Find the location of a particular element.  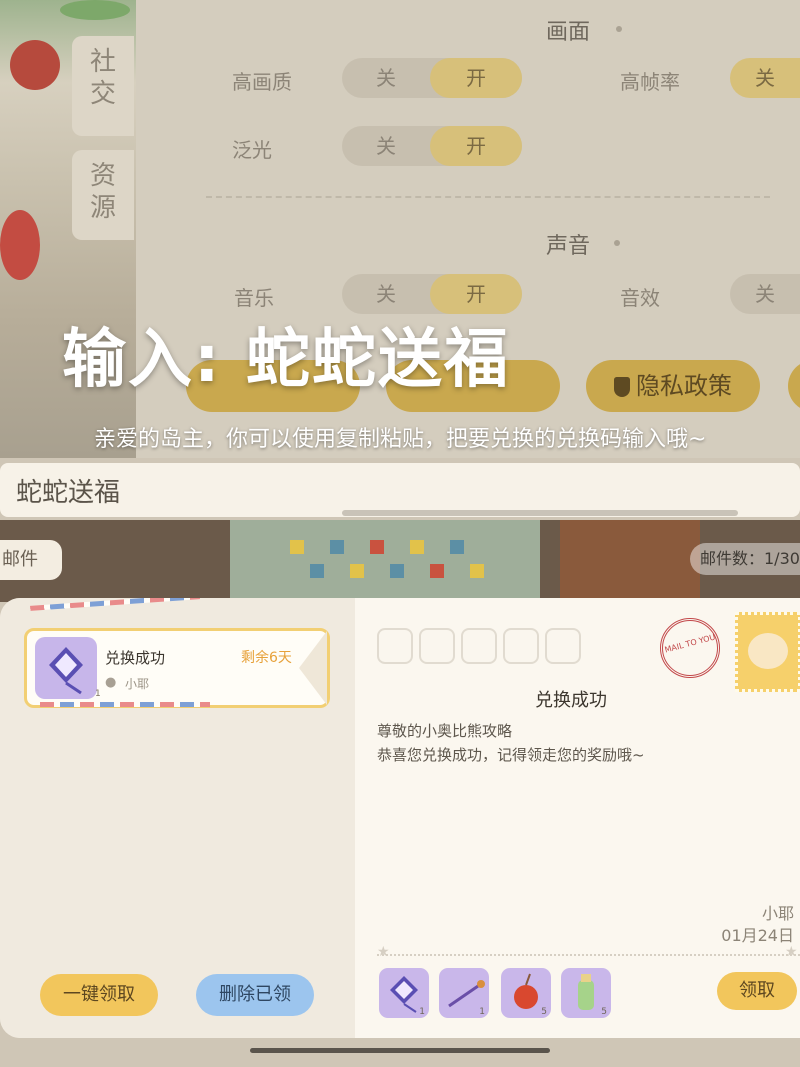

toggle-sound-effects: 关 is located at coordinates (765, 294).